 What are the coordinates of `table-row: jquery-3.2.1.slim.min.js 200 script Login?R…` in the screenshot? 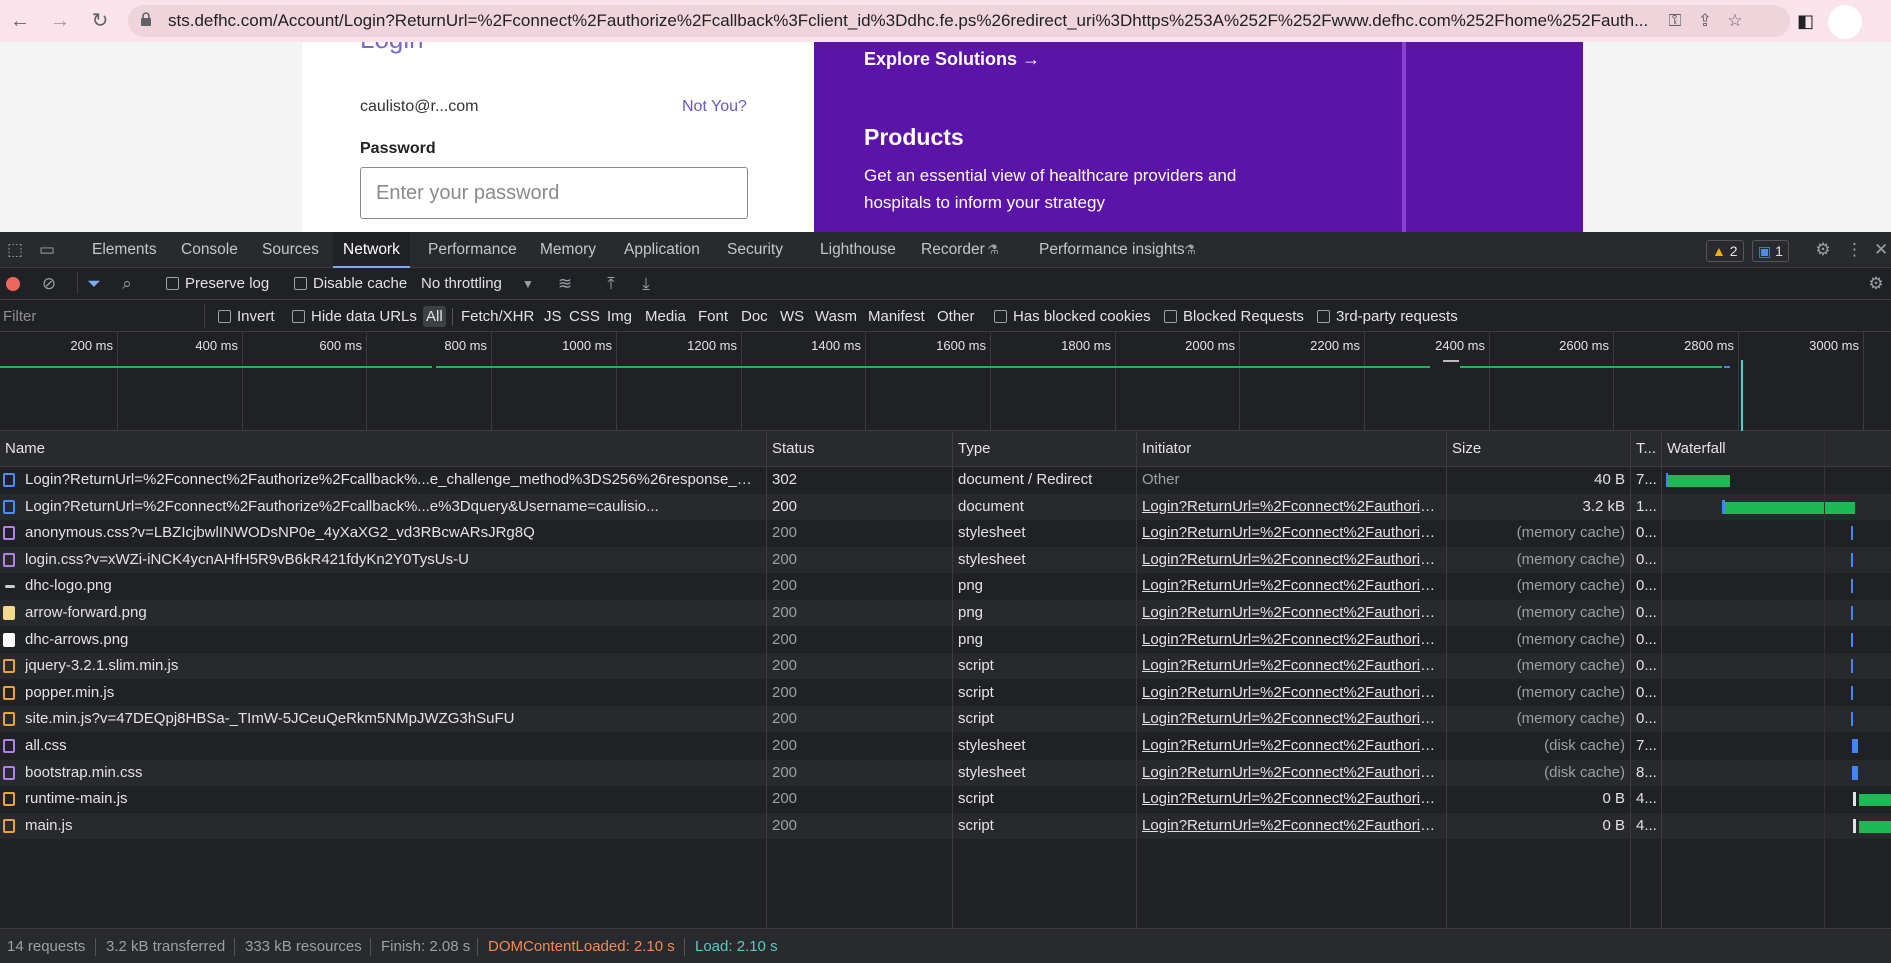 It's located at (945, 666).